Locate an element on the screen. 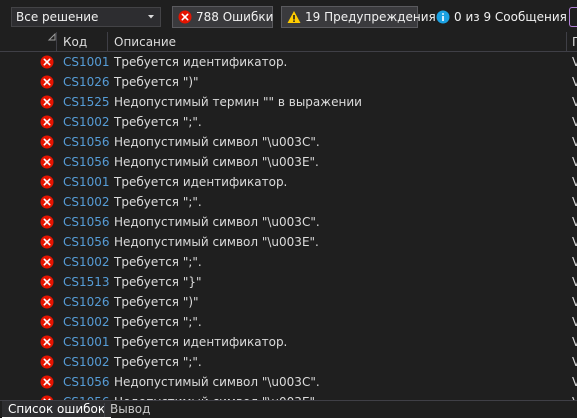 This screenshot has height=418, width=577. tab-output: Вывод is located at coordinates (130, 409).